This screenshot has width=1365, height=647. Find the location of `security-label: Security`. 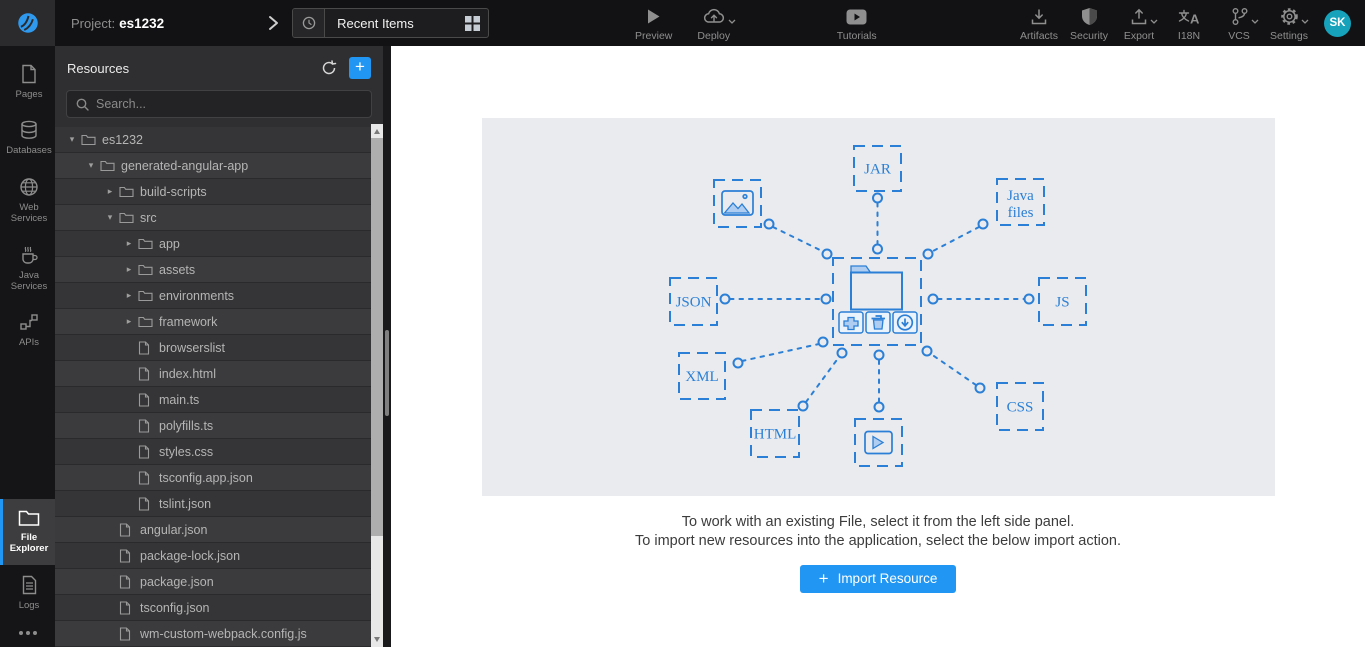

security-label: Security is located at coordinates (1089, 35).